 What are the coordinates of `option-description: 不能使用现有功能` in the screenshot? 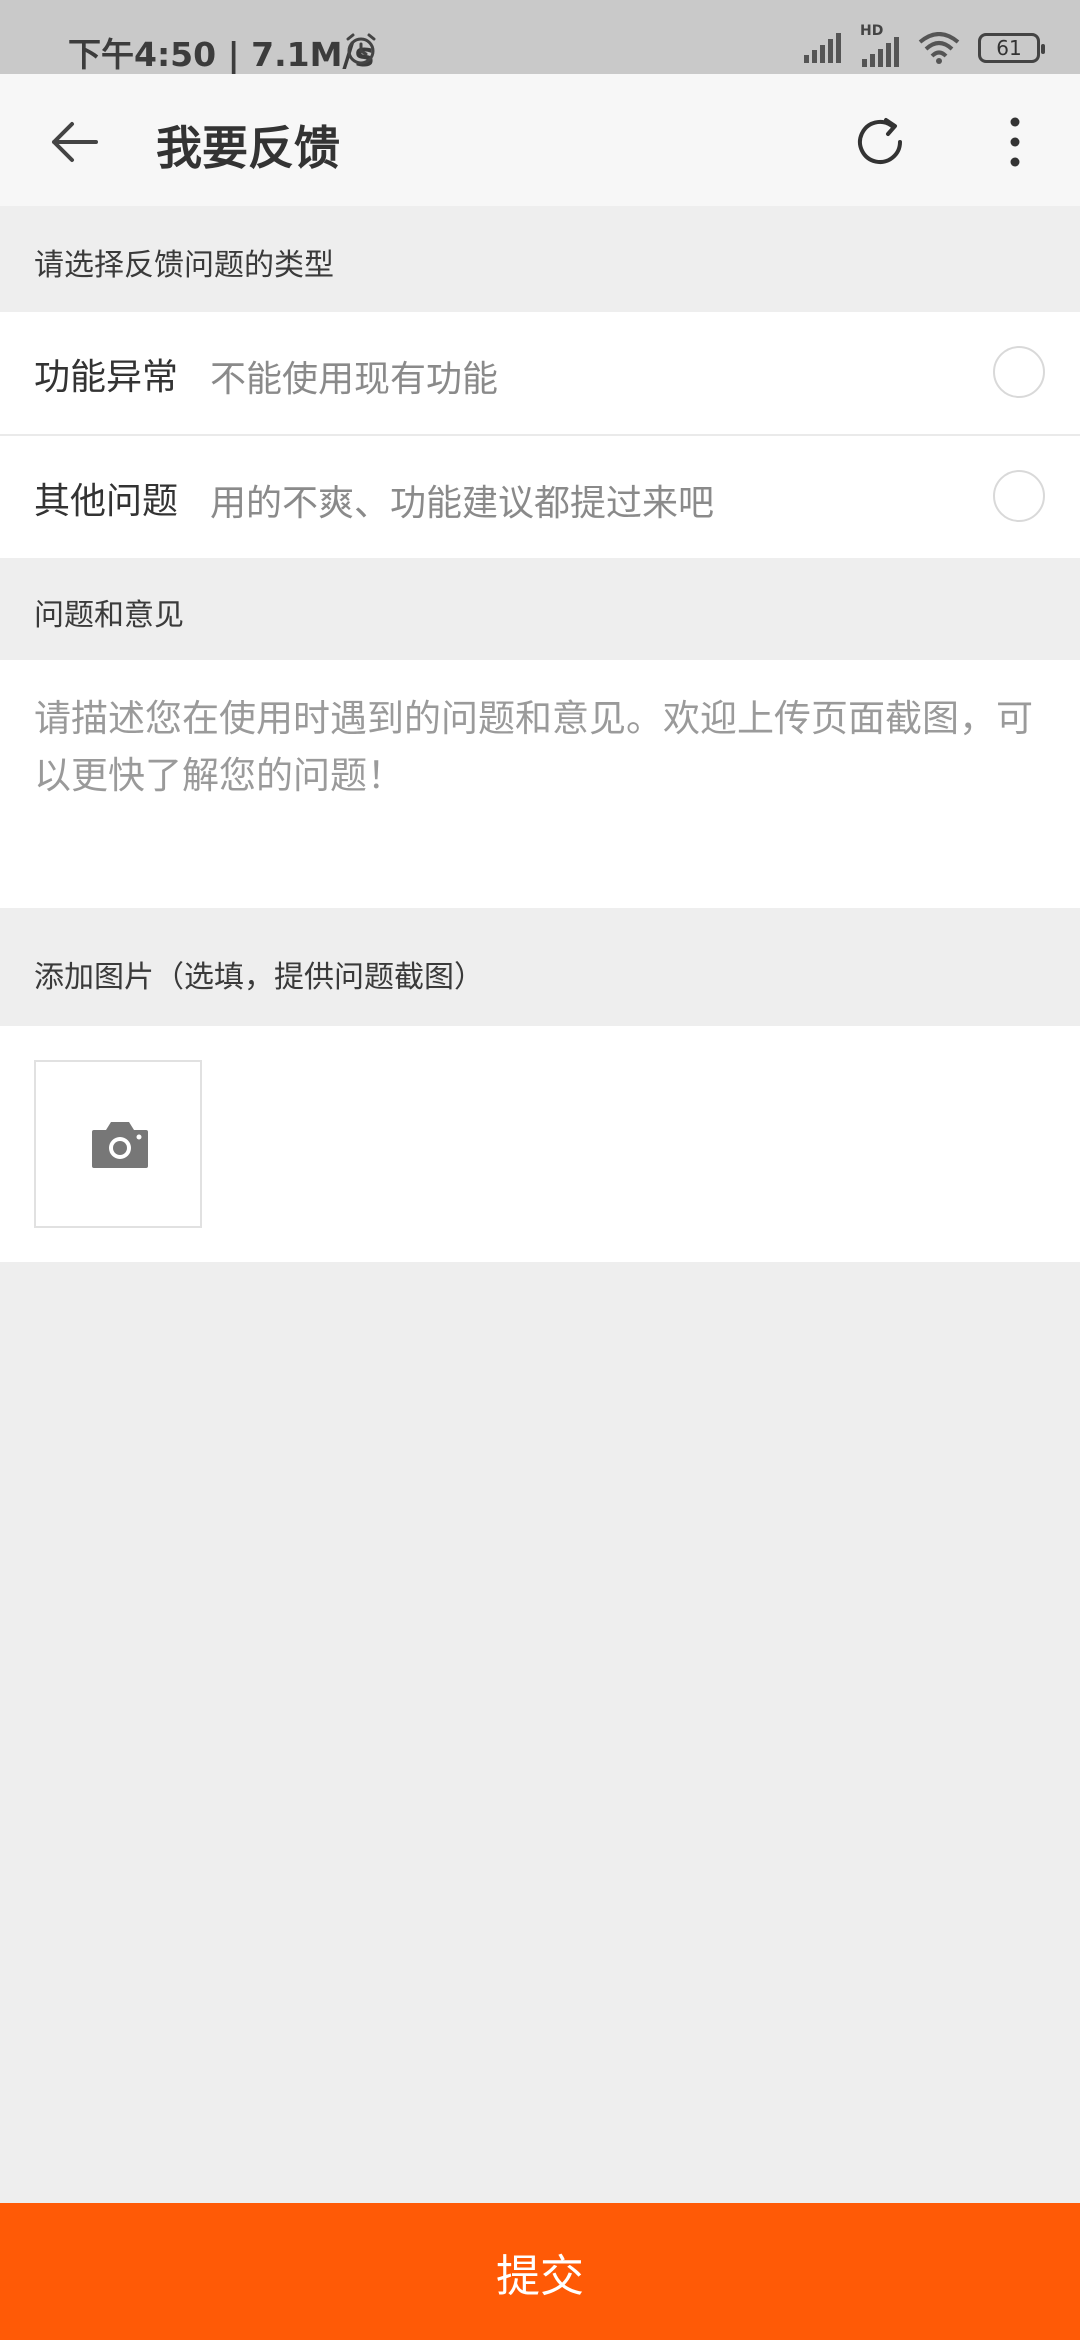 It's located at (354, 379).